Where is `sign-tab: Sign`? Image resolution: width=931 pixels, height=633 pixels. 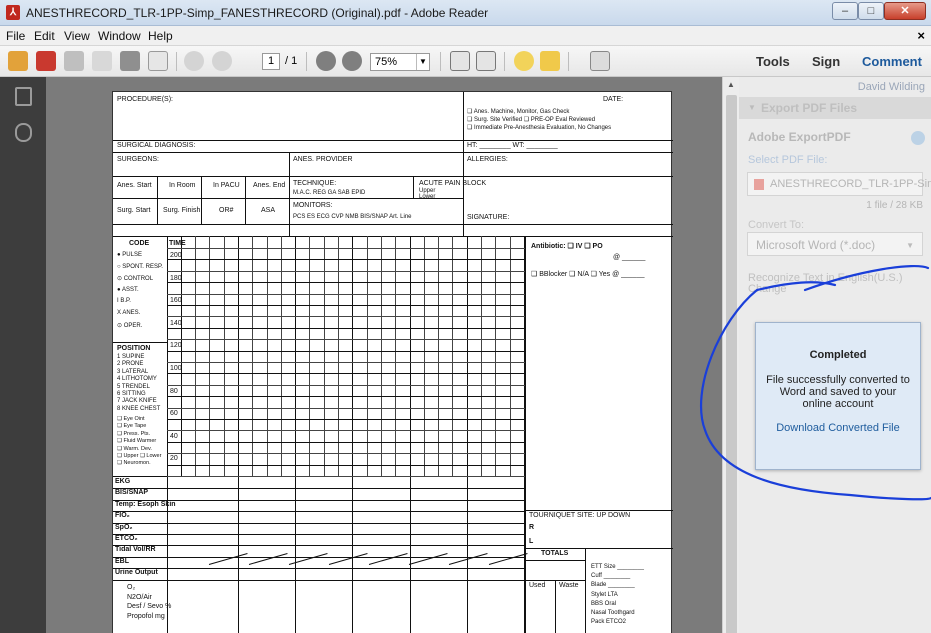
sign-tab: Sign is located at coordinates (826, 61).